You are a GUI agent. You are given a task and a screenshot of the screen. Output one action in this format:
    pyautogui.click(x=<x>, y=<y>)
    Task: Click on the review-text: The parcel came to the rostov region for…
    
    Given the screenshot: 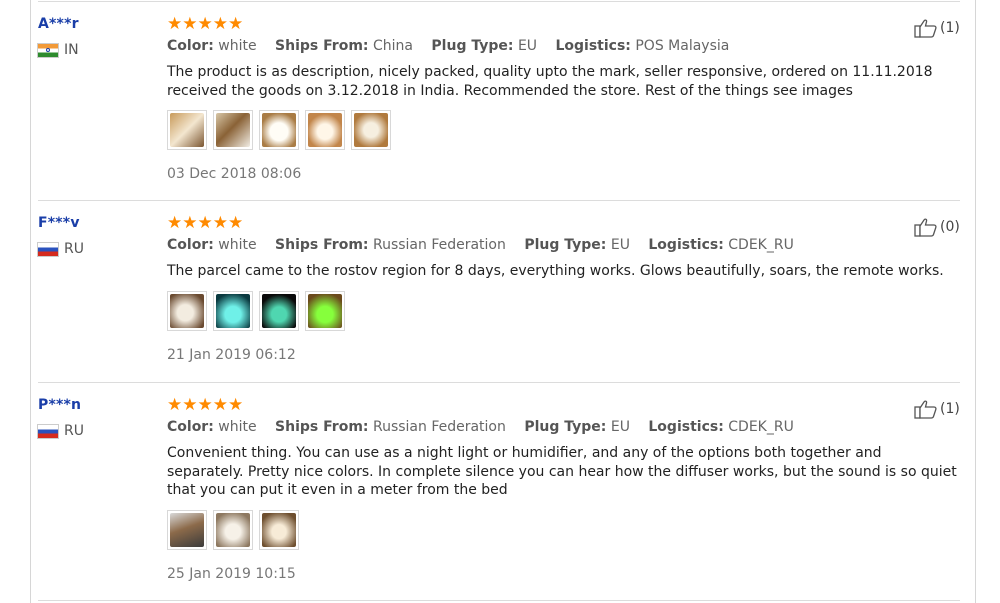 What is the action you would take?
    pyautogui.click(x=555, y=271)
    